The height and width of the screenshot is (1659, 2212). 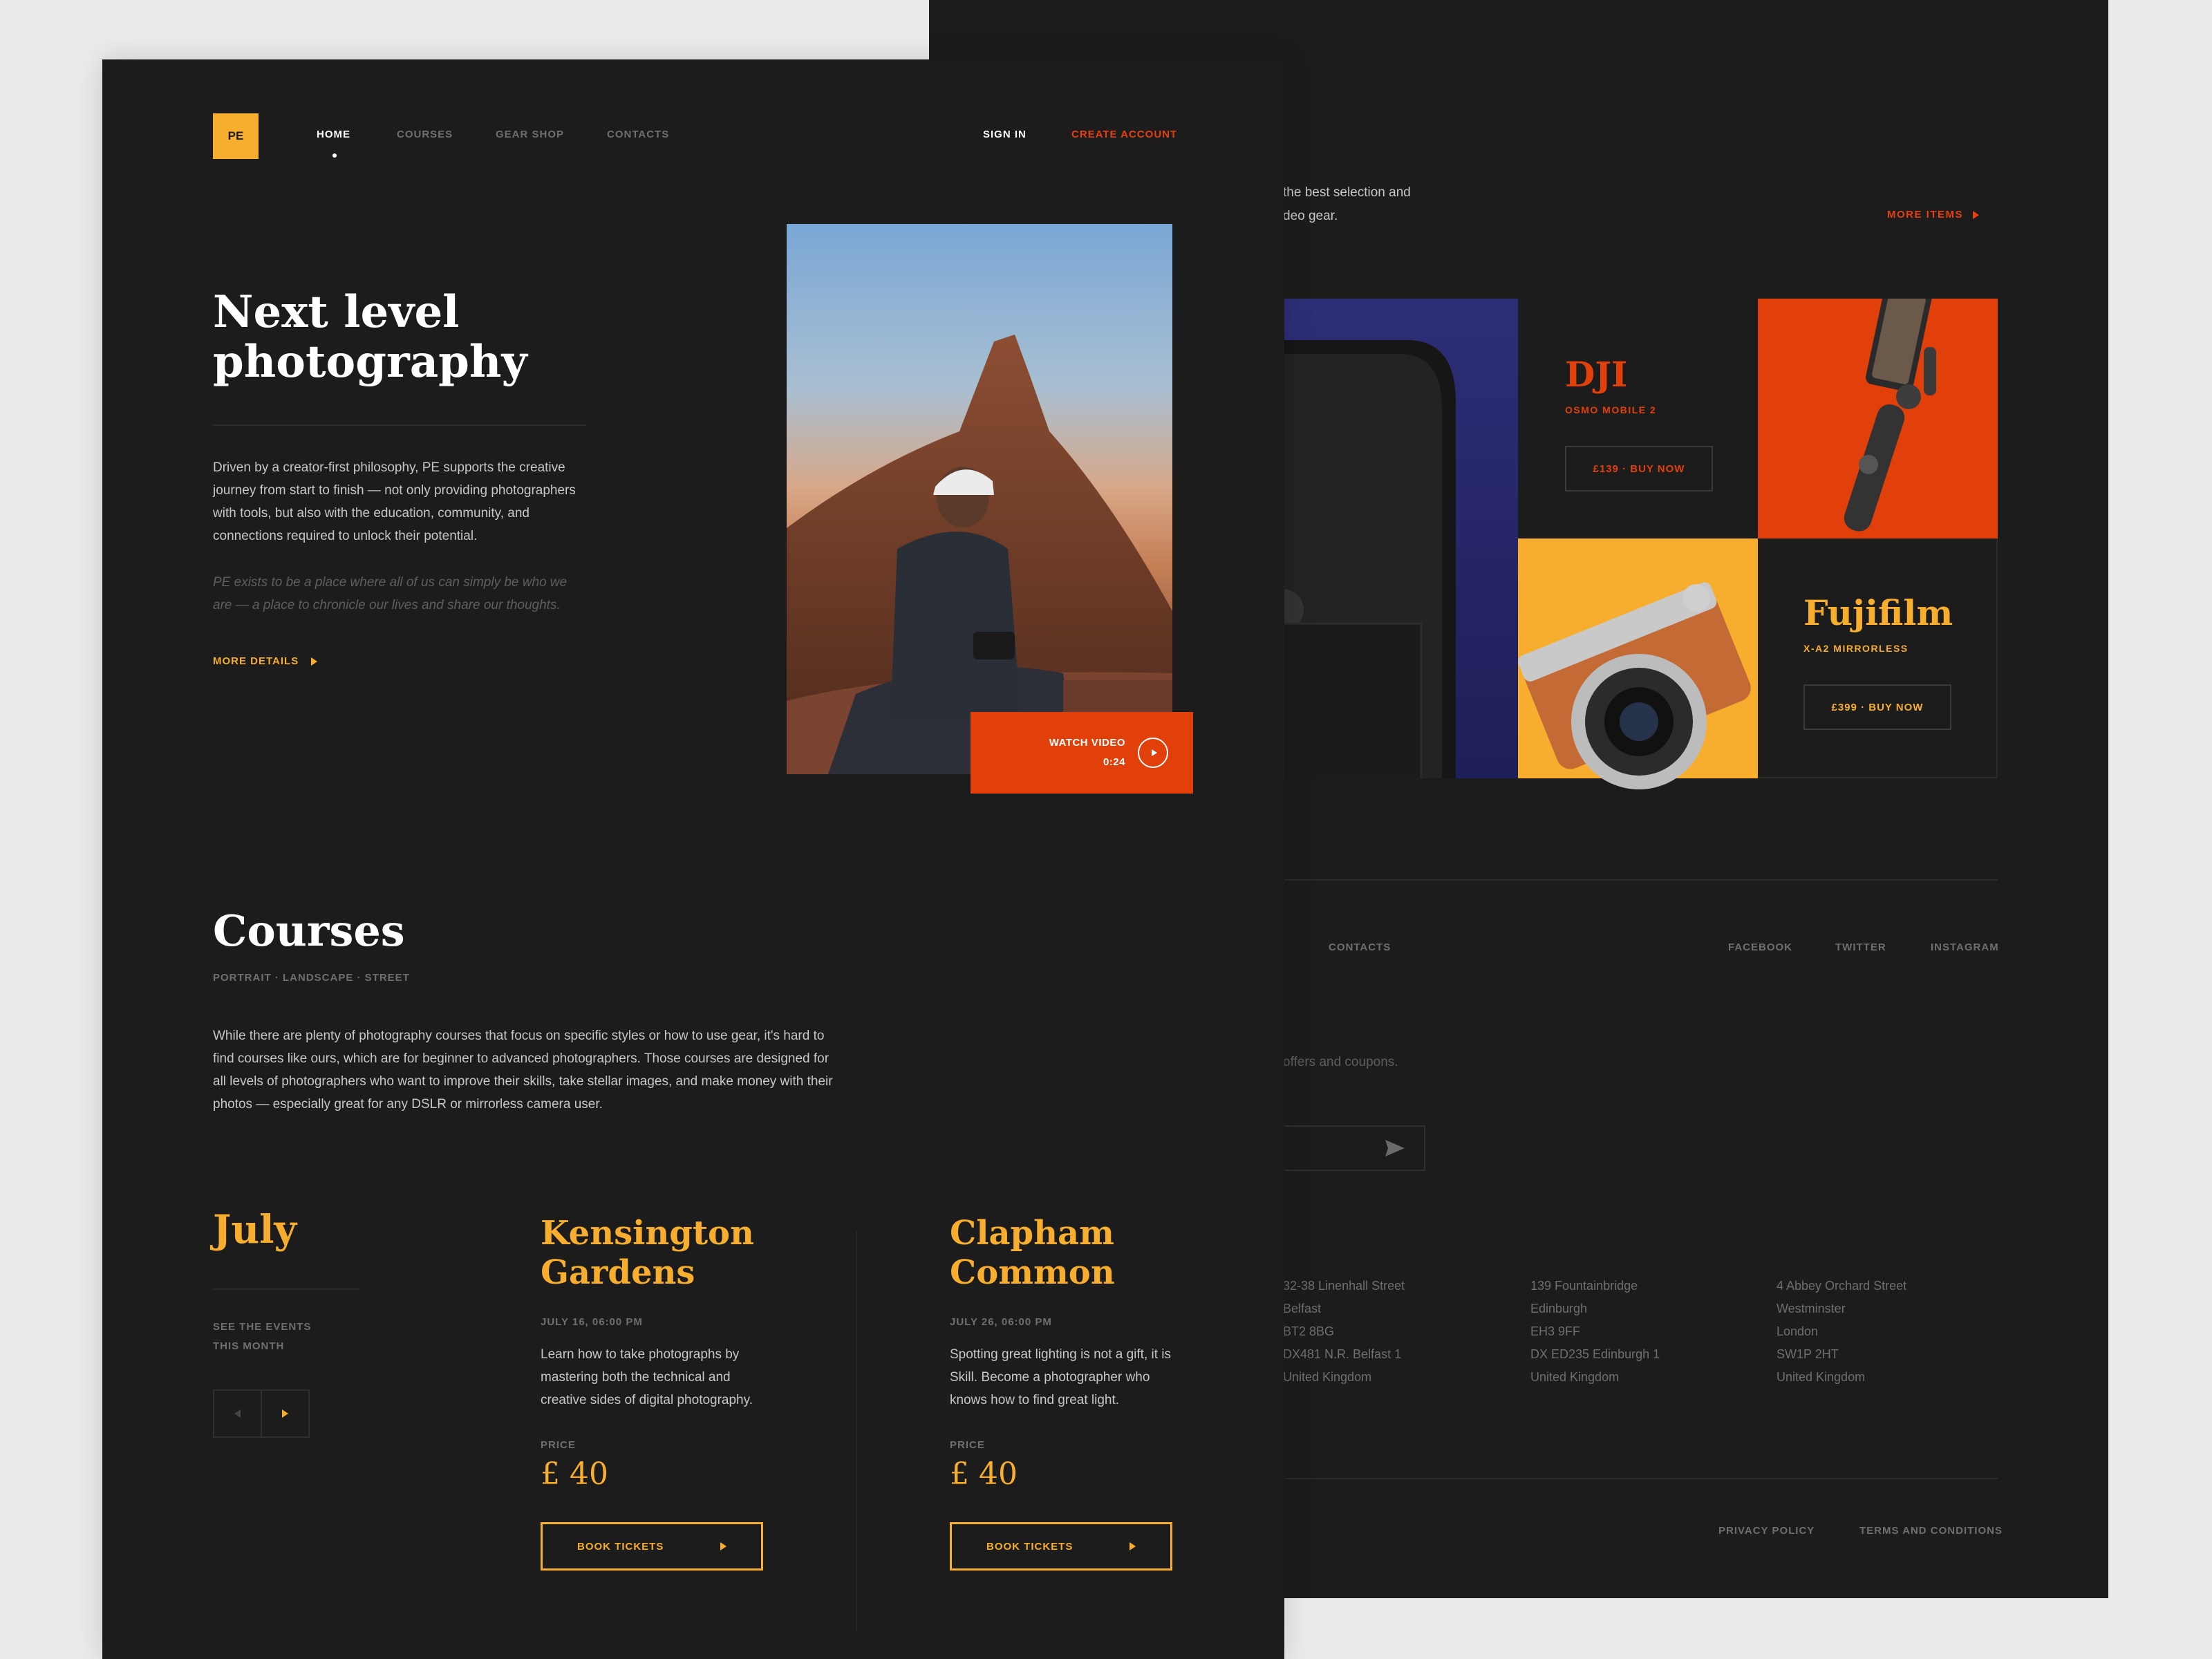 What do you see at coordinates (425, 134) in the screenshot?
I see `nav-item-courses: COURSES` at bounding box center [425, 134].